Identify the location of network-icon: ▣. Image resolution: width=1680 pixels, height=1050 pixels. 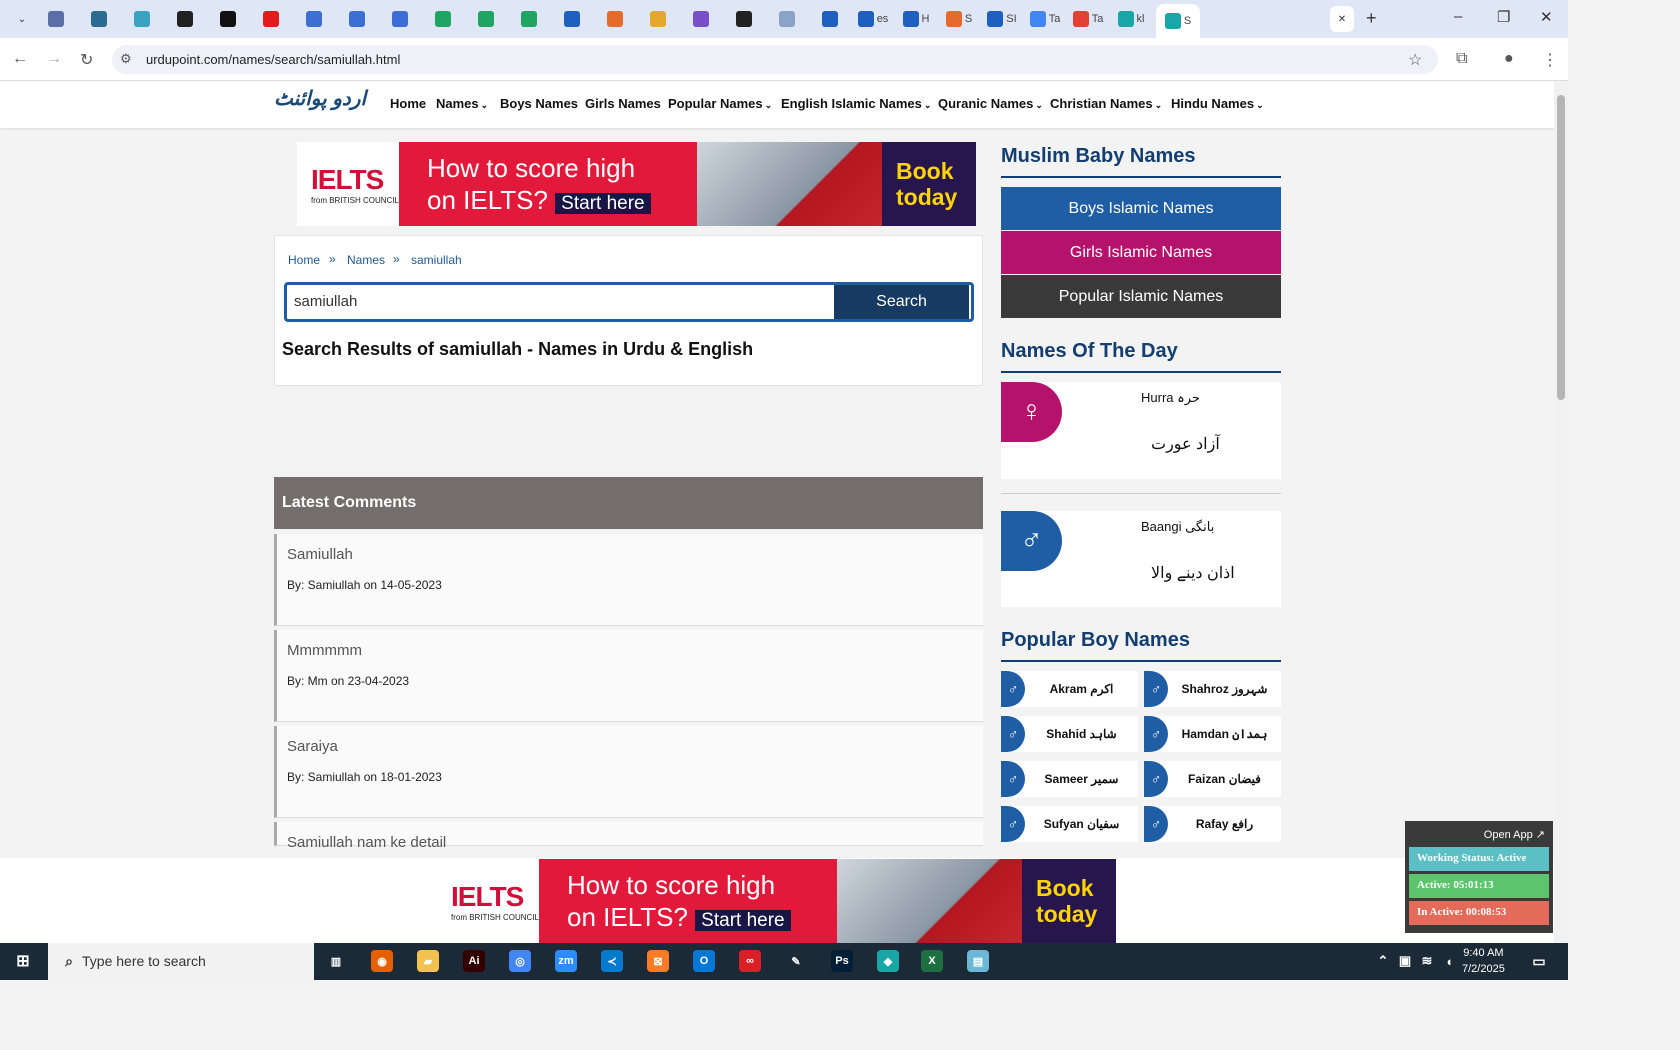
(1405, 961).